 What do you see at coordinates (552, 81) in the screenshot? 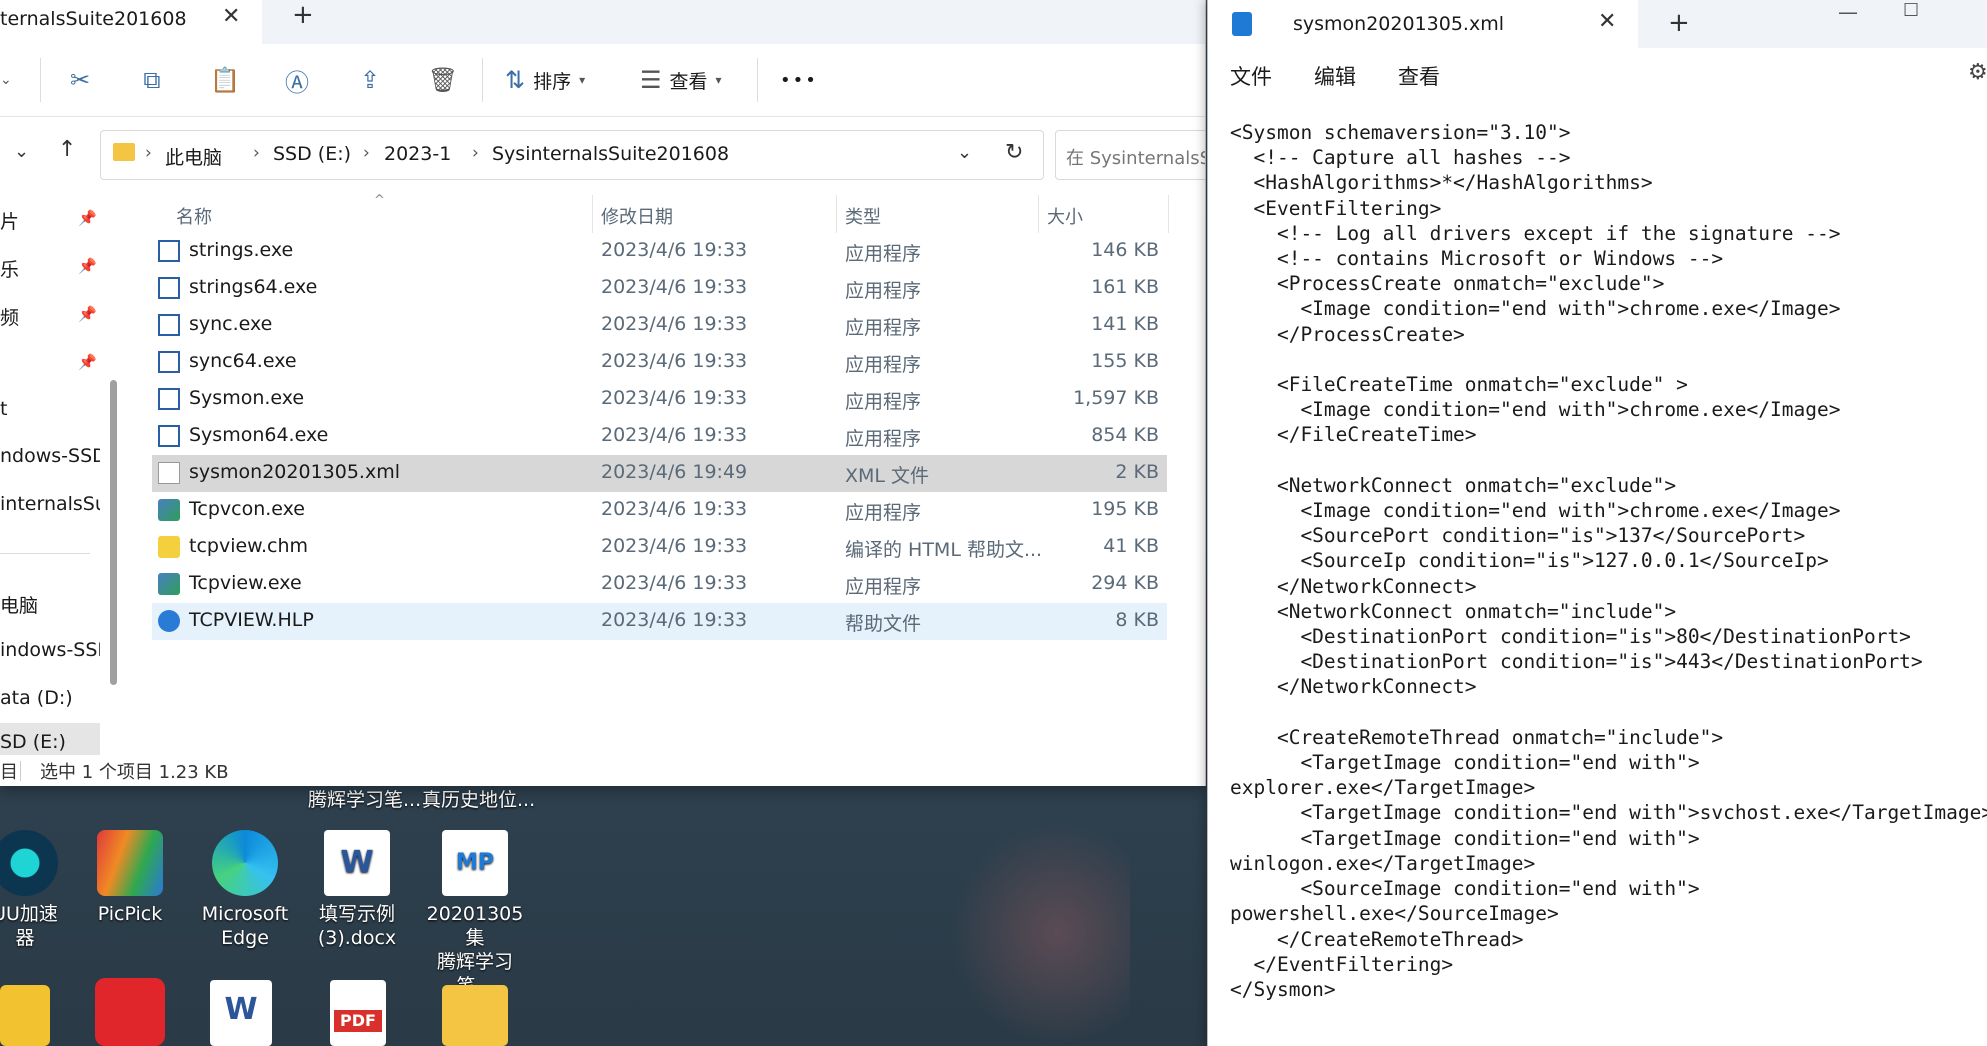
I see `sort-label: 排序` at bounding box center [552, 81].